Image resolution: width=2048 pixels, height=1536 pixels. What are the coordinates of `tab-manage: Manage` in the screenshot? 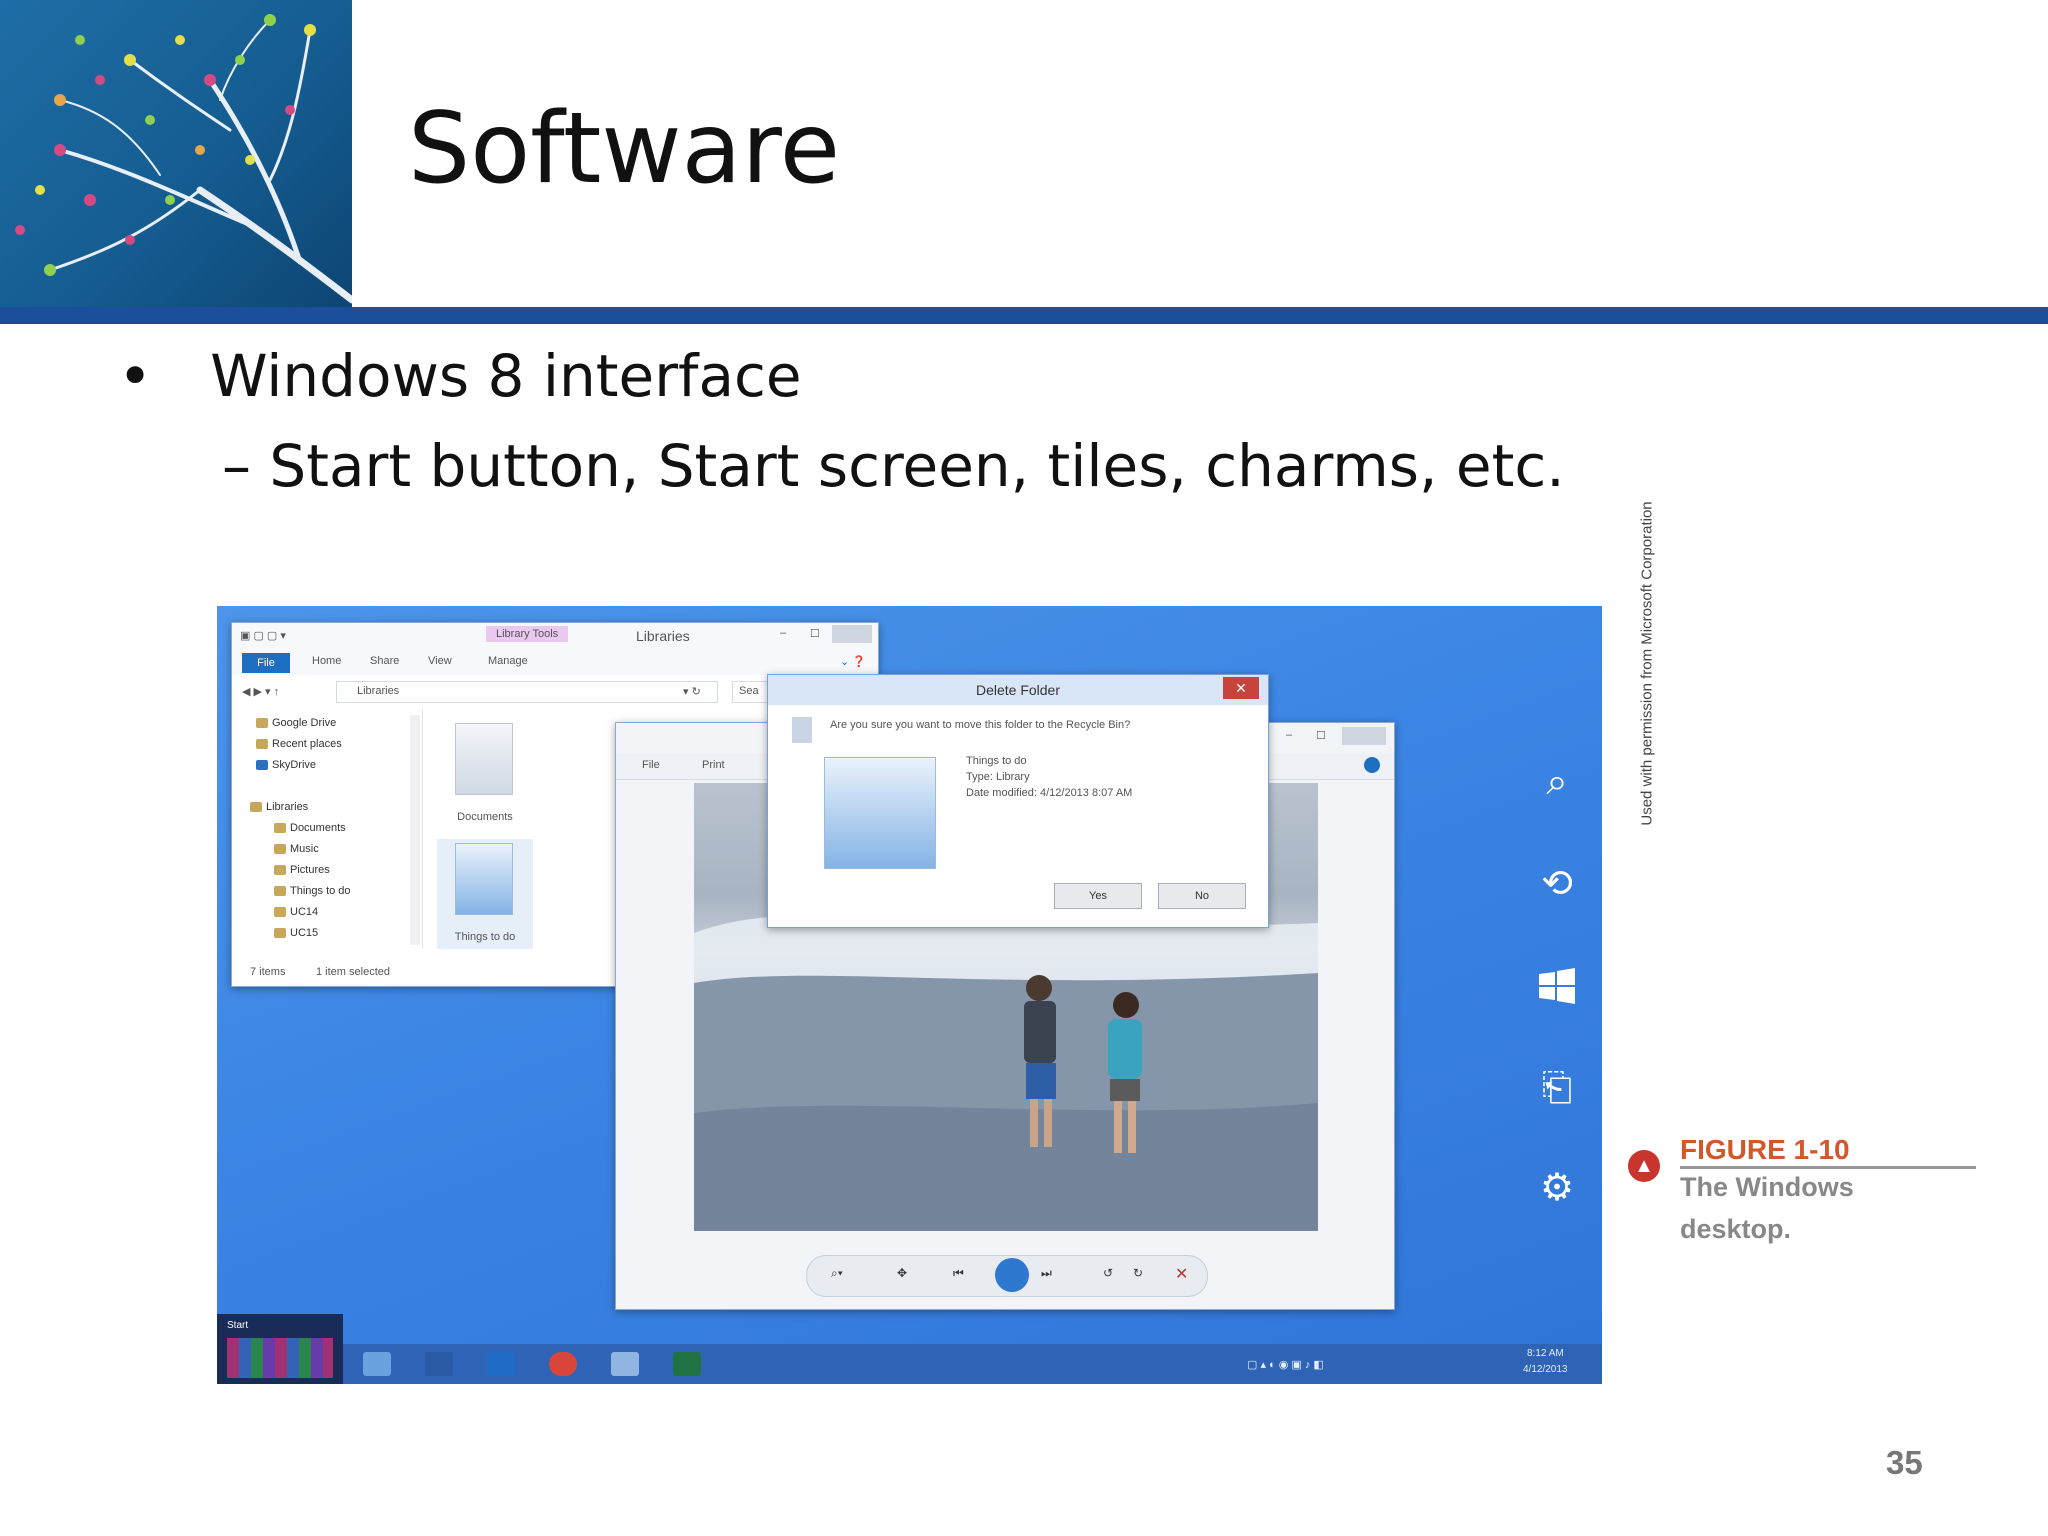 It's located at (508, 661).